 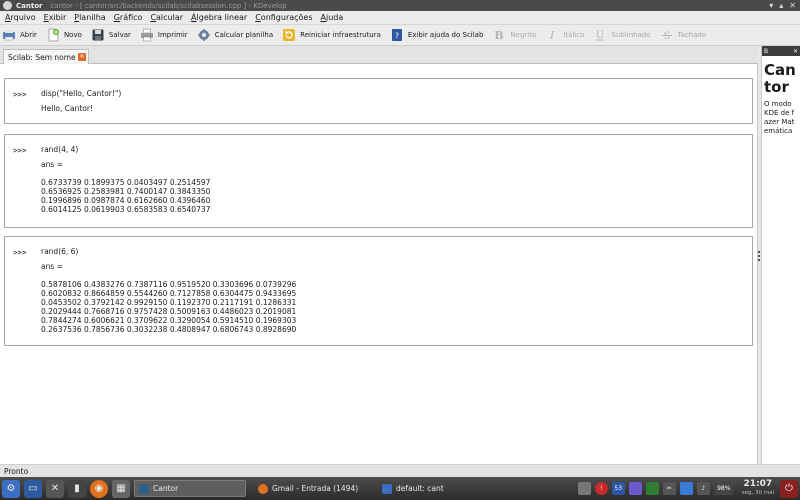 What do you see at coordinates (683, 35) in the screenshot?
I see `strikethrough-button: S Tachado` at bounding box center [683, 35].